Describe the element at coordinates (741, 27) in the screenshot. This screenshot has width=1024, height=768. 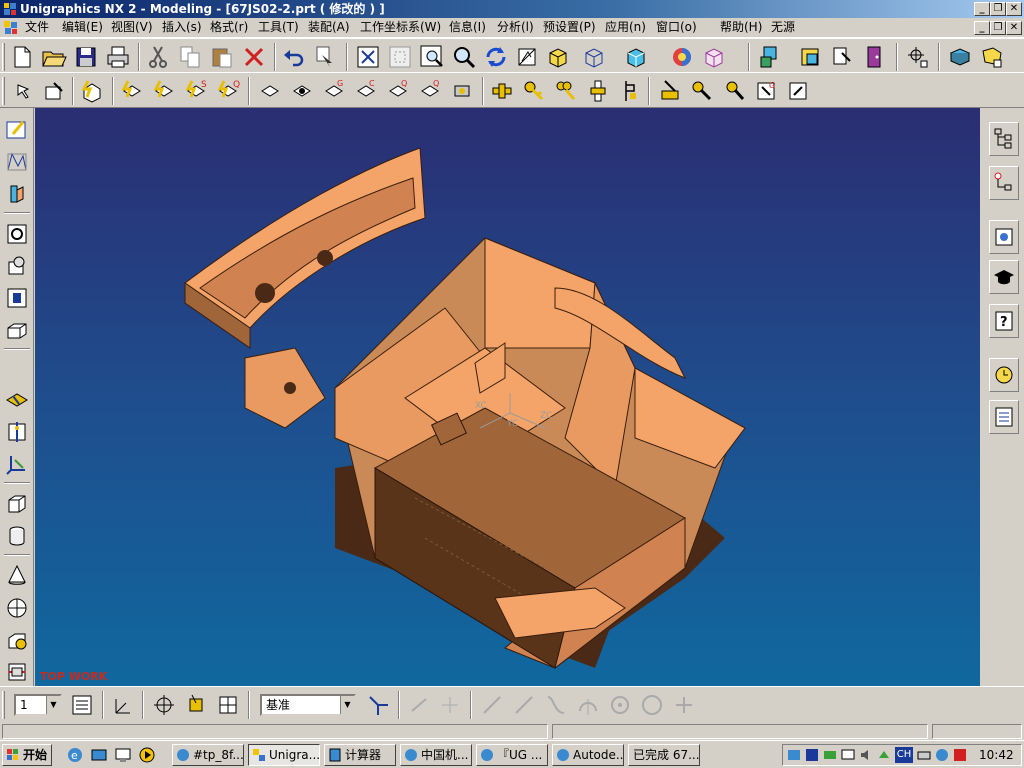
I see `menu-help: 帮助(H)` at that location.